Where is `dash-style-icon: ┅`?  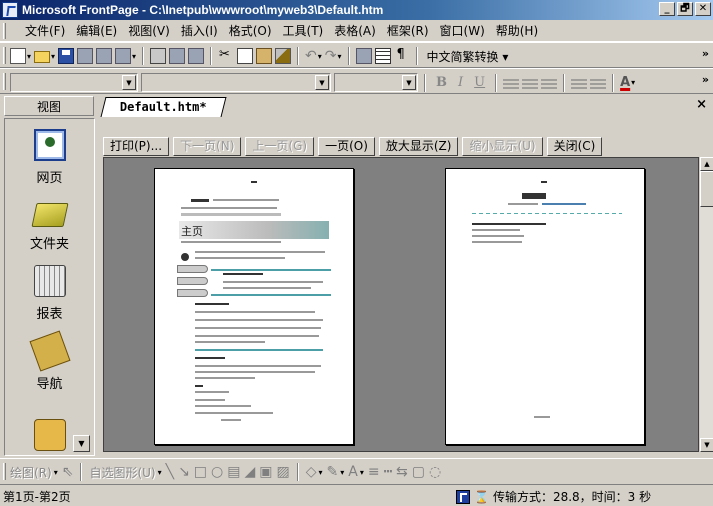
dash-style-icon: ┅ is located at coordinates (388, 472).